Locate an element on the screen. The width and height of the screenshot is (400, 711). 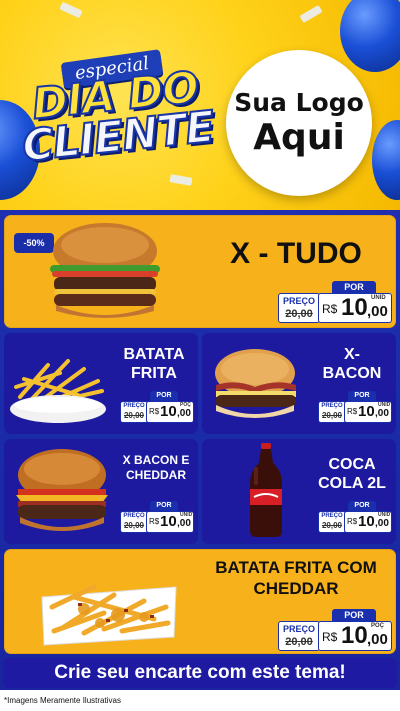
title-line1: BATATA FRITA COM is located at coordinates (296, 567).